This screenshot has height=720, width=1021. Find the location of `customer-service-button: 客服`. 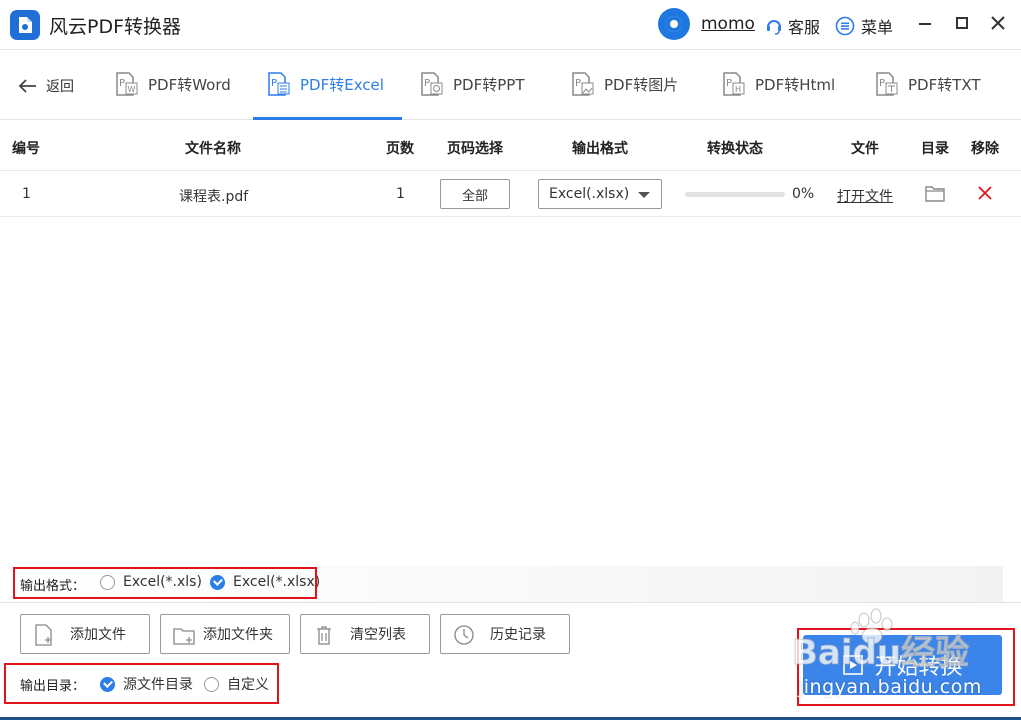

customer-service-button: 客服 is located at coordinates (792, 26).